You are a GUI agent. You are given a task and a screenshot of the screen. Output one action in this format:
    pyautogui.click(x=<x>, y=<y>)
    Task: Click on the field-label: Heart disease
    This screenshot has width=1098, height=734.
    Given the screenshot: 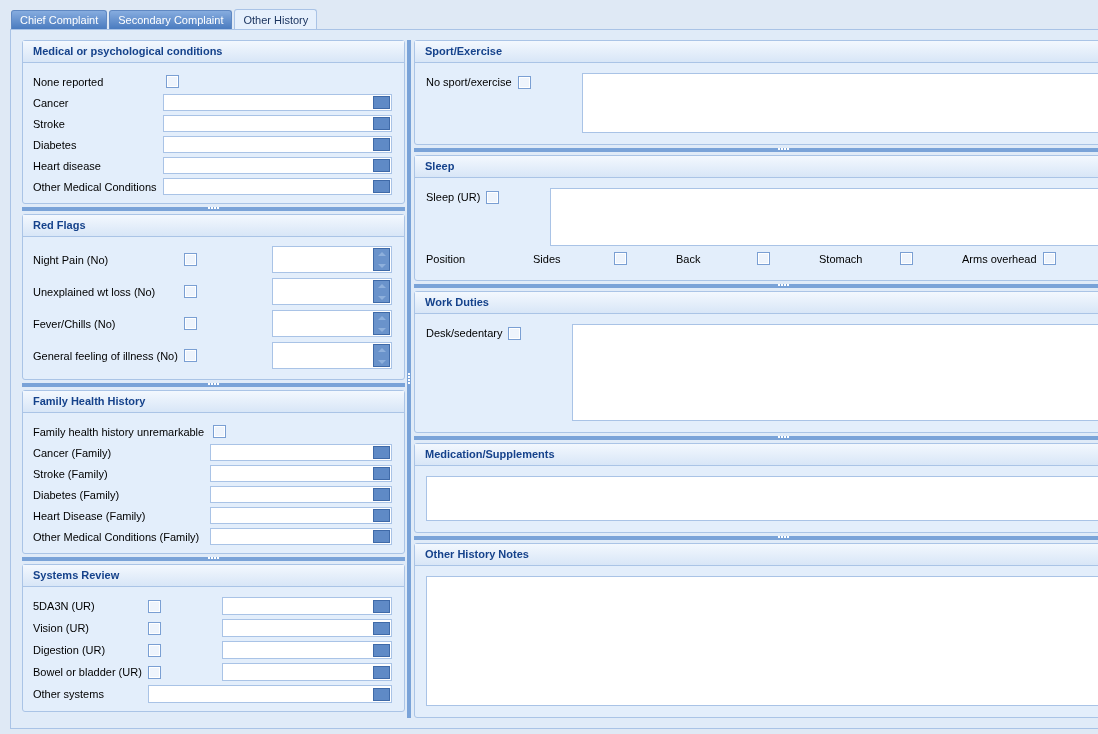 What is the action you would take?
    pyautogui.click(x=67, y=165)
    